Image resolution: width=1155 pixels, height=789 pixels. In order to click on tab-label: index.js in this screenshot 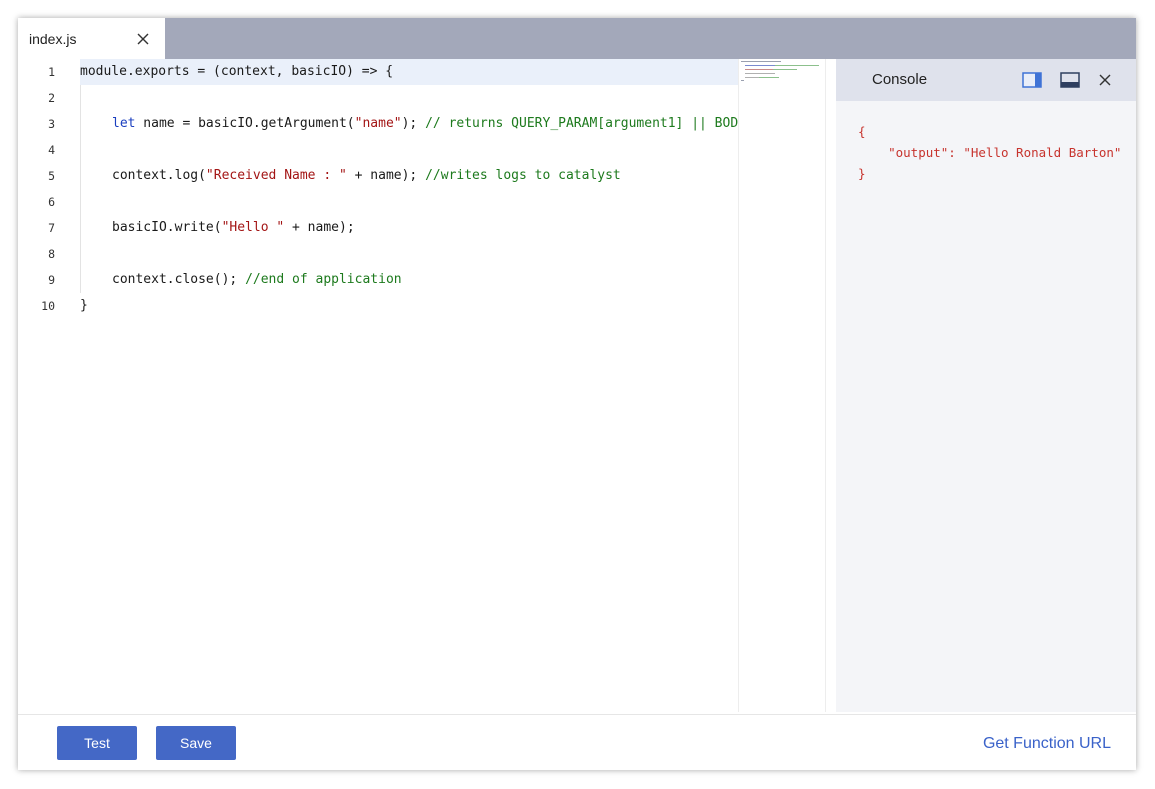, I will do `click(53, 38)`.